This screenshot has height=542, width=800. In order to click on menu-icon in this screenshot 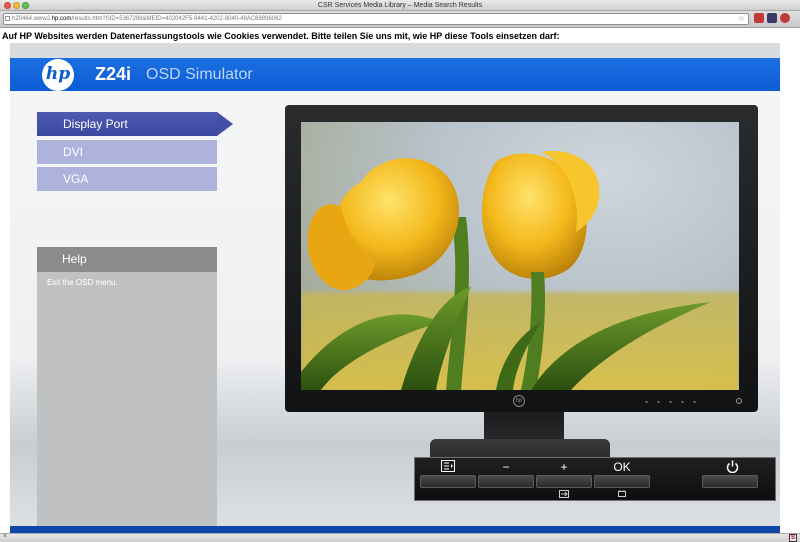, I will do `click(448, 467)`.